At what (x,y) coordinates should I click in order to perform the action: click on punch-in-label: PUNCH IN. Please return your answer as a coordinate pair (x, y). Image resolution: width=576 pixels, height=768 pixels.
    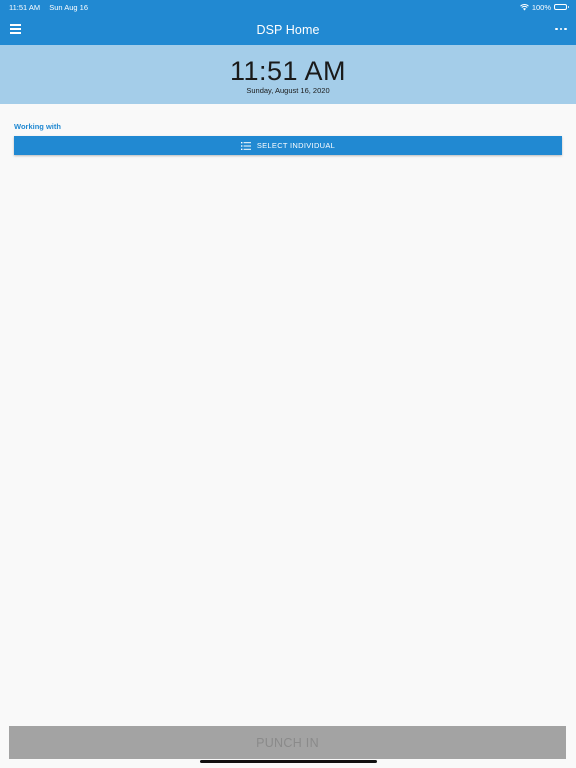
    Looking at the image, I should click on (287, 742).